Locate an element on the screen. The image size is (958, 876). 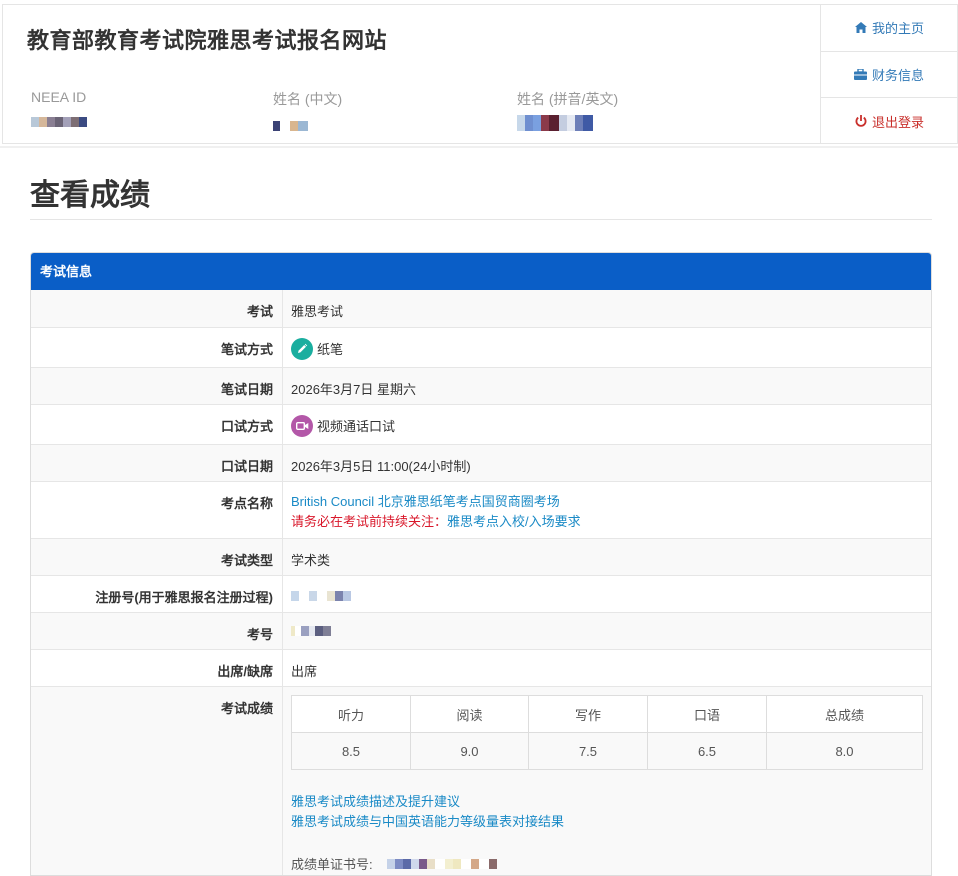
title-divider is located at coordinates (481, 219).